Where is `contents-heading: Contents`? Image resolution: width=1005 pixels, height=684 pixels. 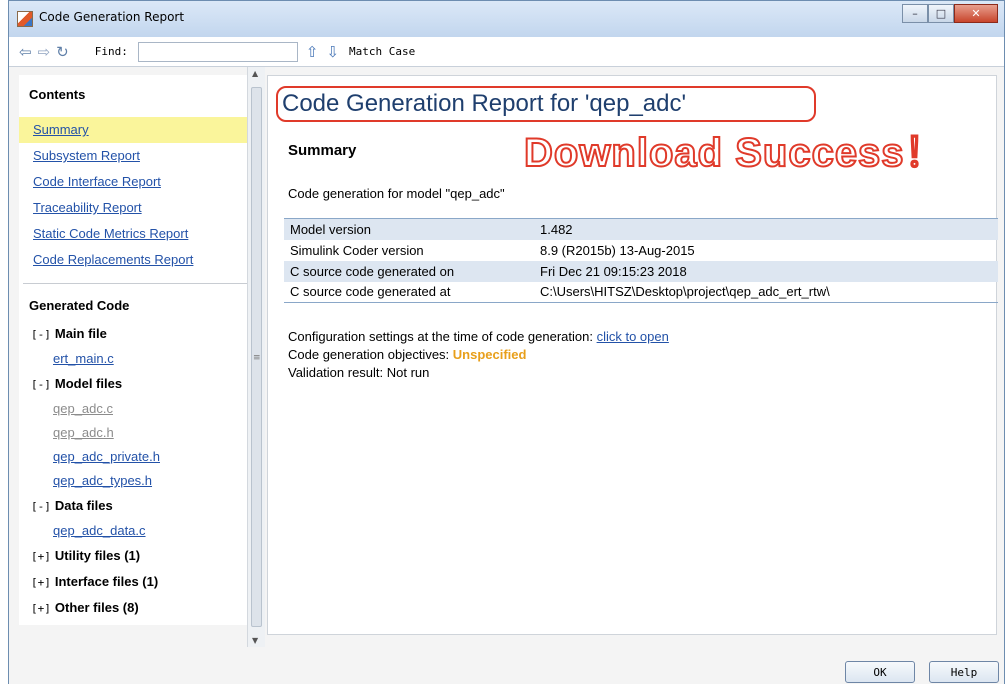
contents-heading: Contents is located at coordinates (57, 94).